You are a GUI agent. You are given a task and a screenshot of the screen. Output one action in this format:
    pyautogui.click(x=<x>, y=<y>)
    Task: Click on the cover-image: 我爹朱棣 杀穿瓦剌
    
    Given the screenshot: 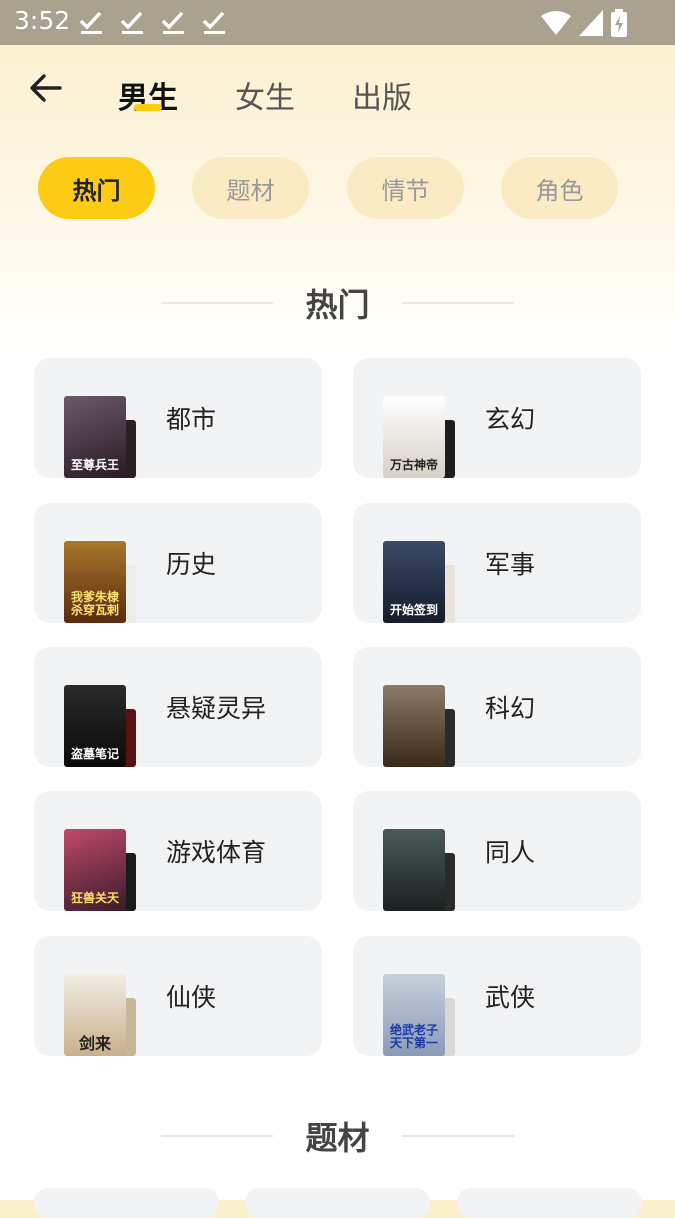 What is the action you would take?
    pyautogui.click(x=95, y=582)
    